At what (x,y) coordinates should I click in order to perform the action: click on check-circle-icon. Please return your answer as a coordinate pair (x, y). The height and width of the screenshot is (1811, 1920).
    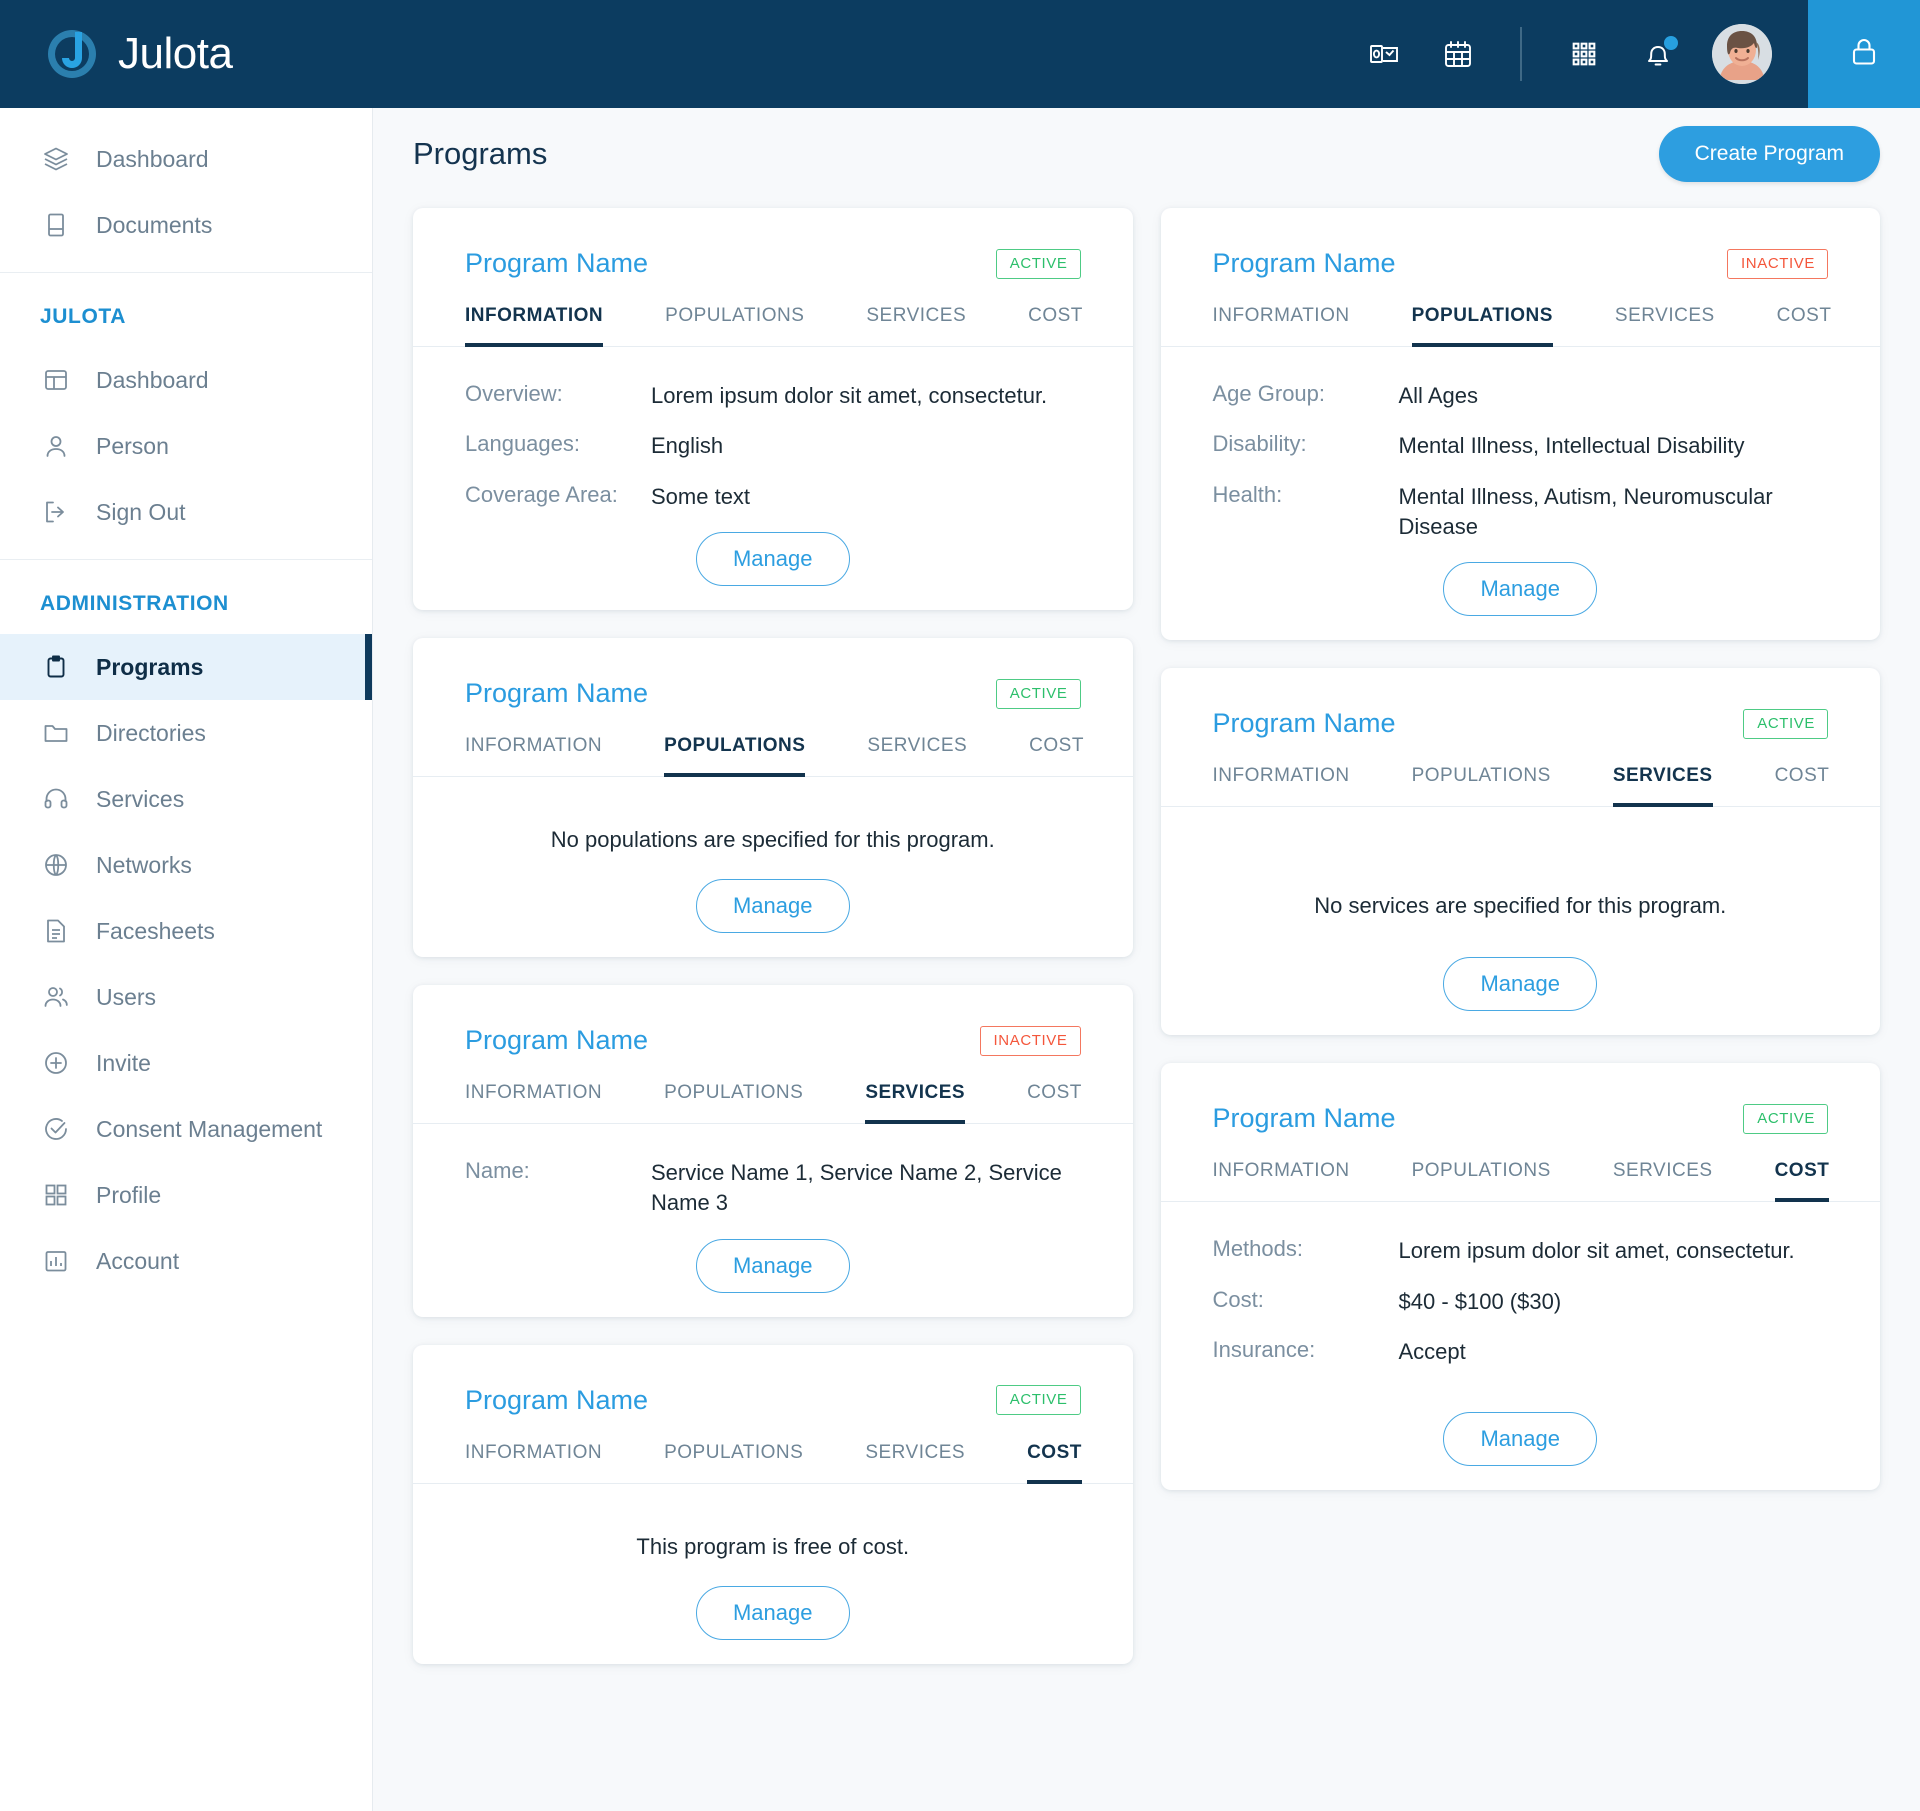
    Looking at the image, I should click on (56, 1129).